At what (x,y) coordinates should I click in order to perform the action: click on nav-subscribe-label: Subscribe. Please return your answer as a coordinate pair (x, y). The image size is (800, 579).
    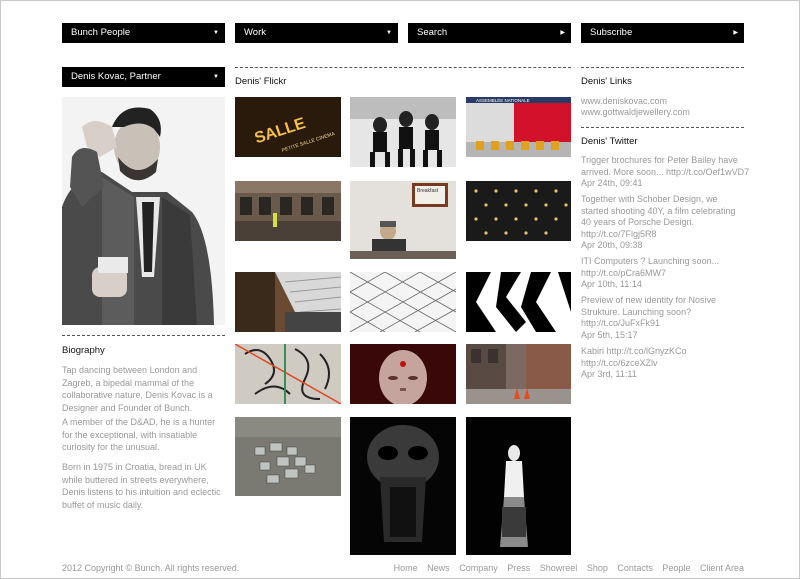
    Looking at the image, I should click on (611, 32).